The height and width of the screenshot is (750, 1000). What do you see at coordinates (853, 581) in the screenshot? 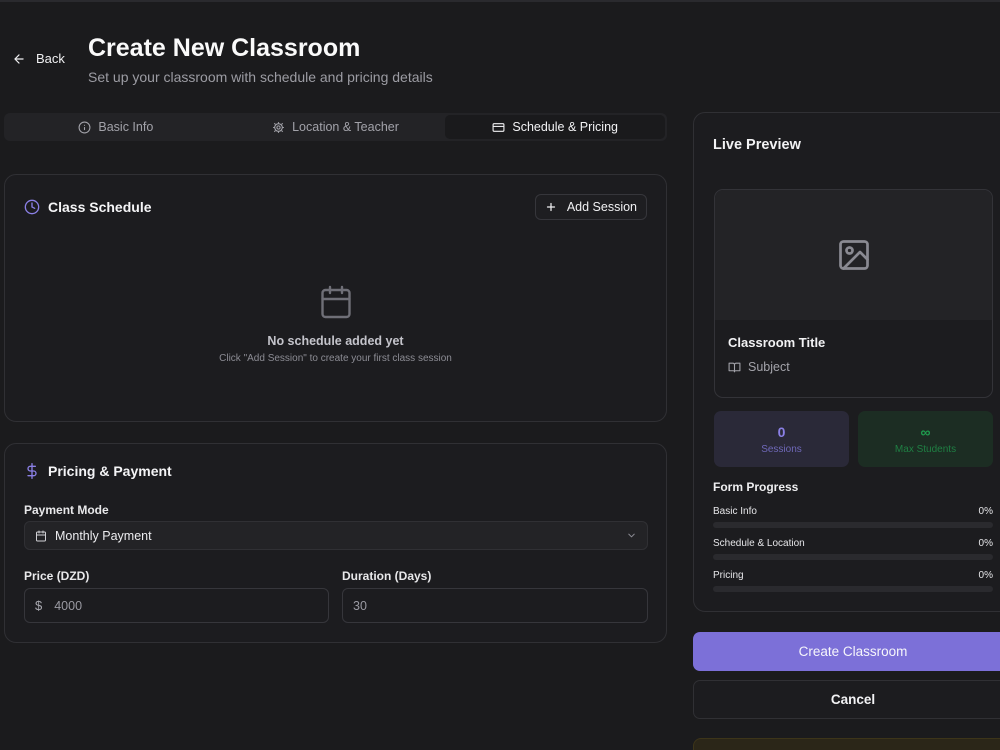
I see `progress-pricing: Pricing 0%` at bounding box center [853, 581].